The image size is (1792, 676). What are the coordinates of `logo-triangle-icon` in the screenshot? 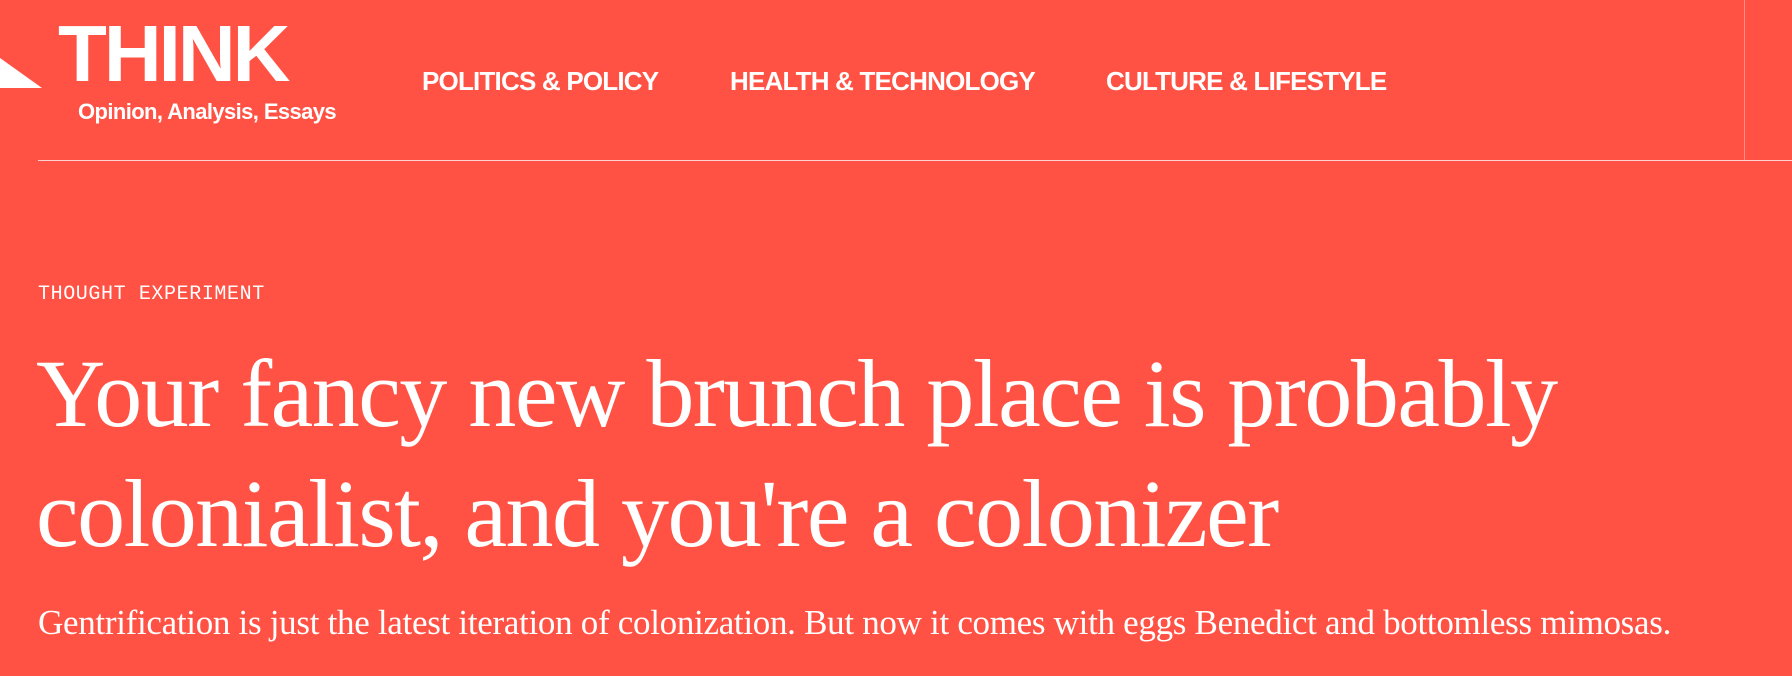 It's located at (21, 73).